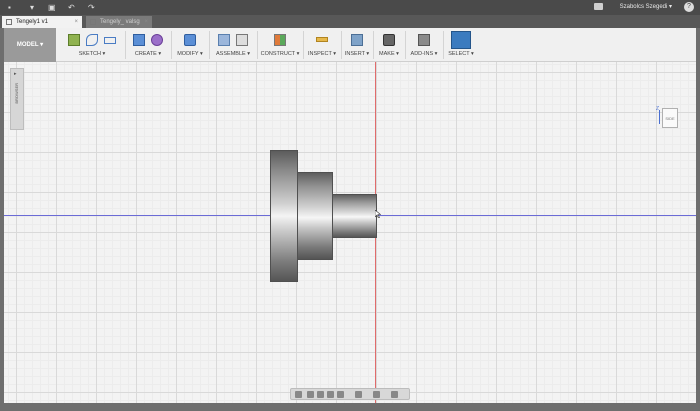  I want to click on display-settings-icon, so click(358, 394).